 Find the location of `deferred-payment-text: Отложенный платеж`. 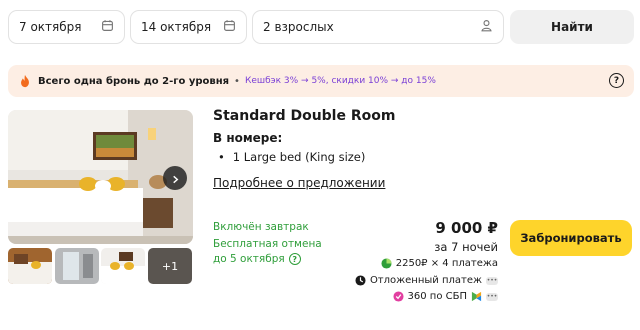

deferred-payment-text: Отложенный платеж is located at coordinates (425, 280).